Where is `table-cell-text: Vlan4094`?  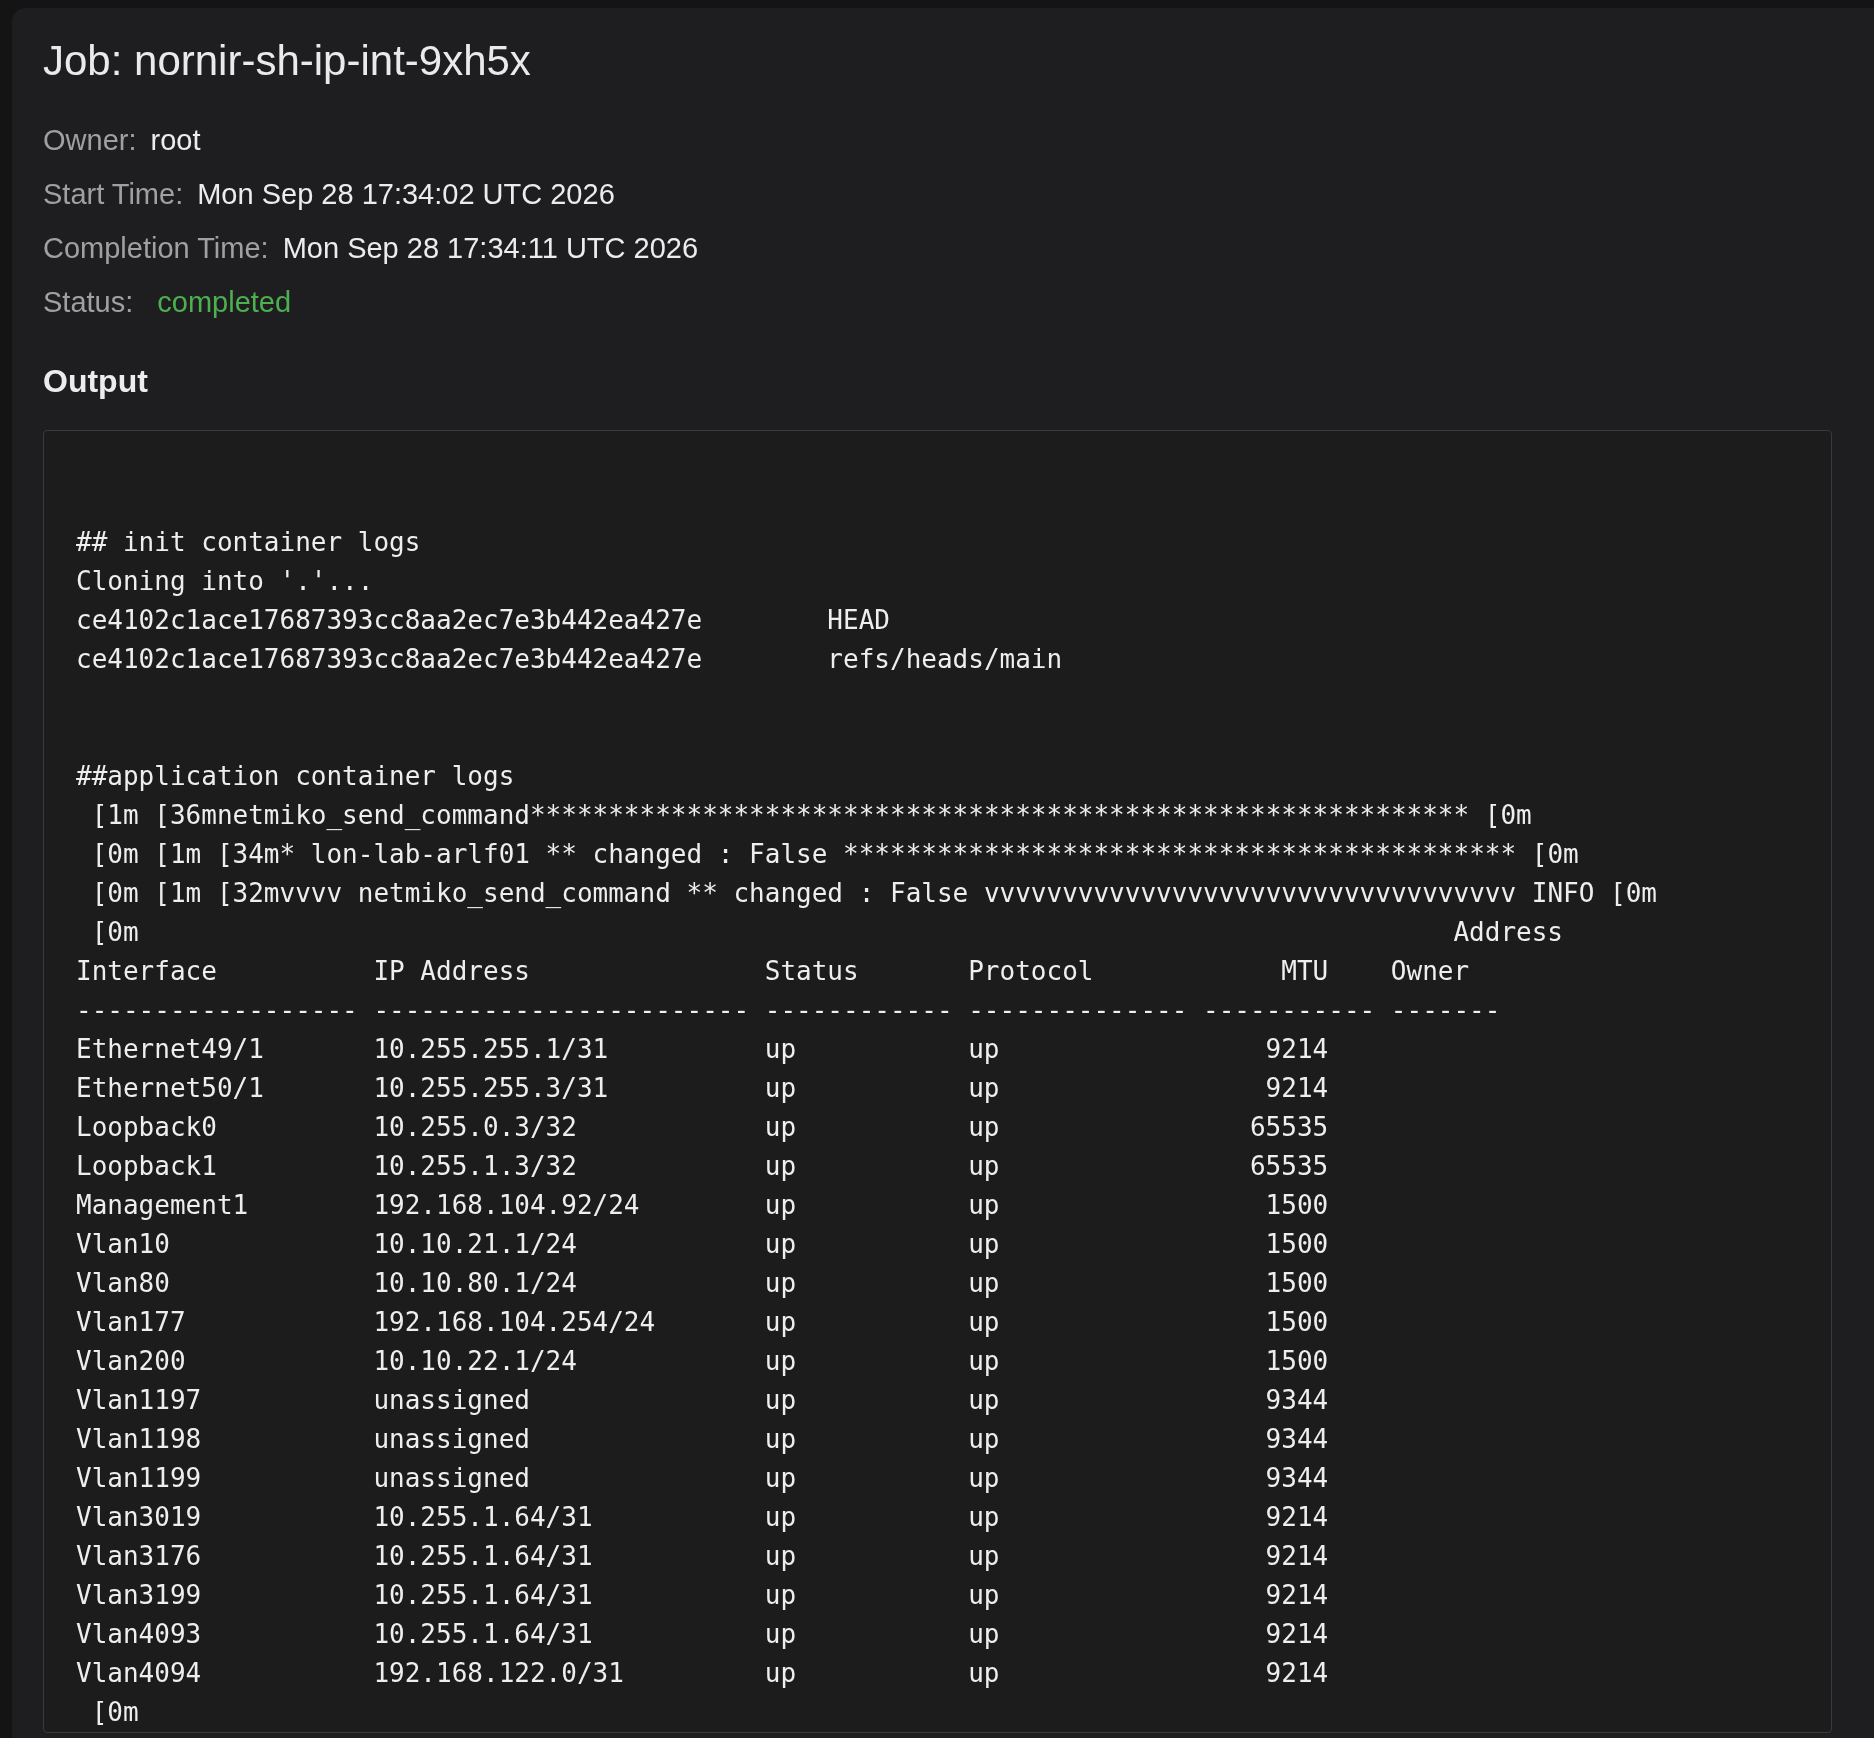
table-cell-text: Vlan4094 is located at coordinates (139, 1673).